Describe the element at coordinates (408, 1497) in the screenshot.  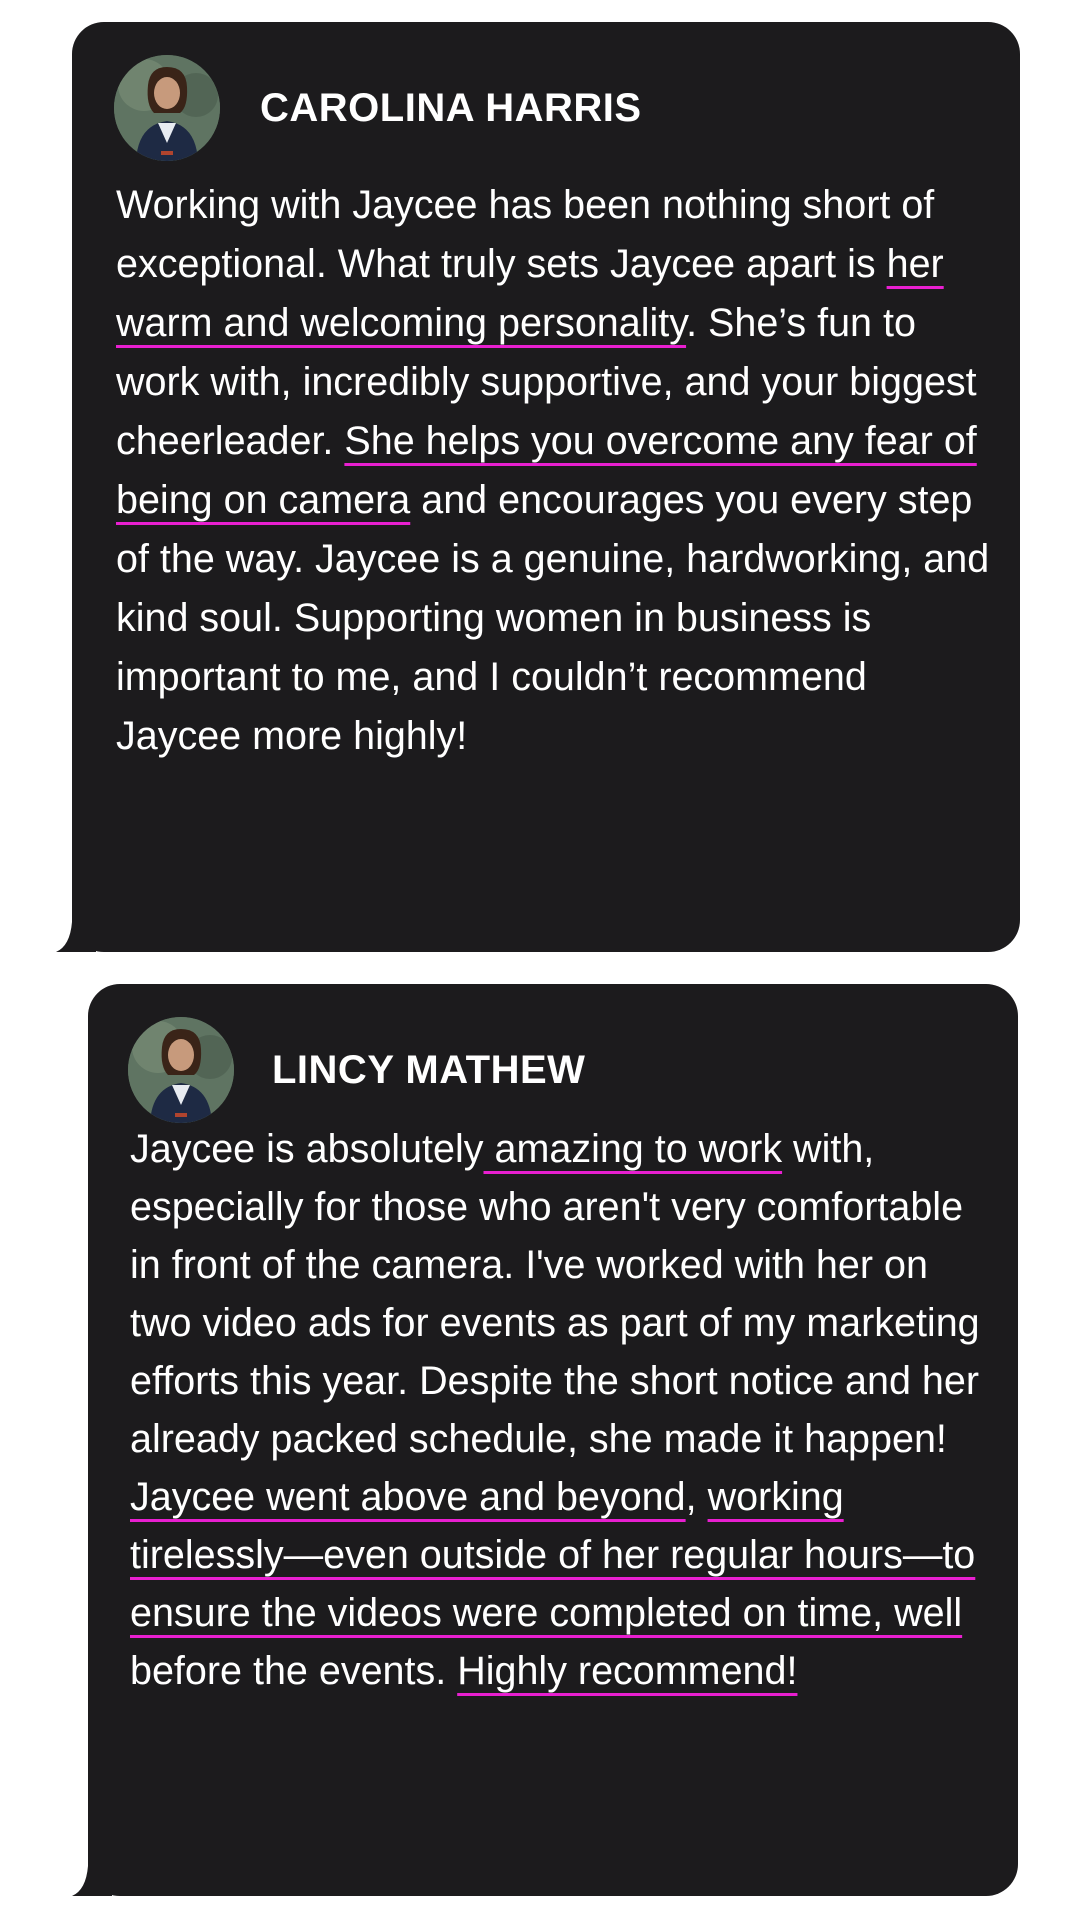
I see `highlighted-text: Jaycee went above and beyond` at that location.